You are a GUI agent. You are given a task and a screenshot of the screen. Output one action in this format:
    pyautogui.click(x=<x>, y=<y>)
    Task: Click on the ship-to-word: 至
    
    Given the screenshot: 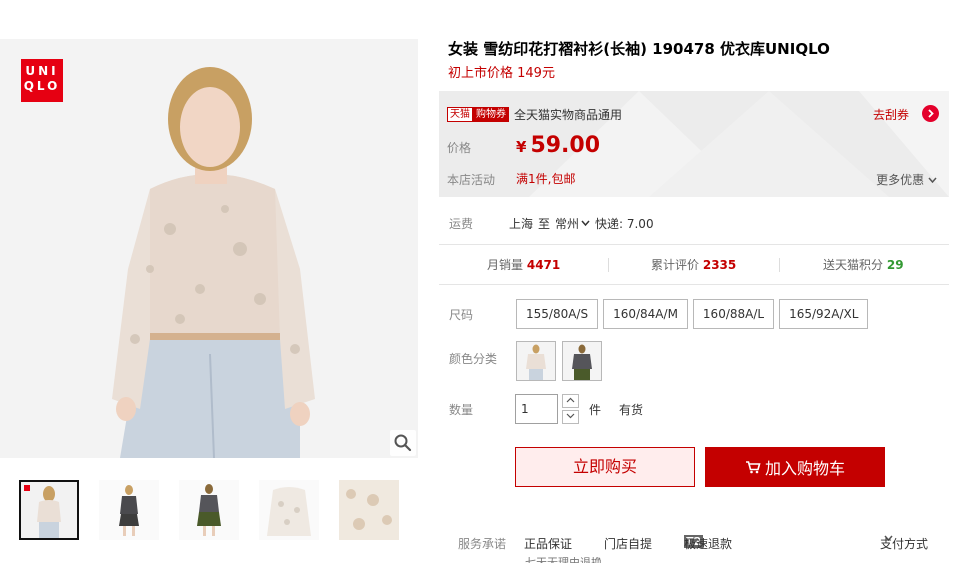 What is the action you would take?
    pyautogui.click(x=544, y=224)
    